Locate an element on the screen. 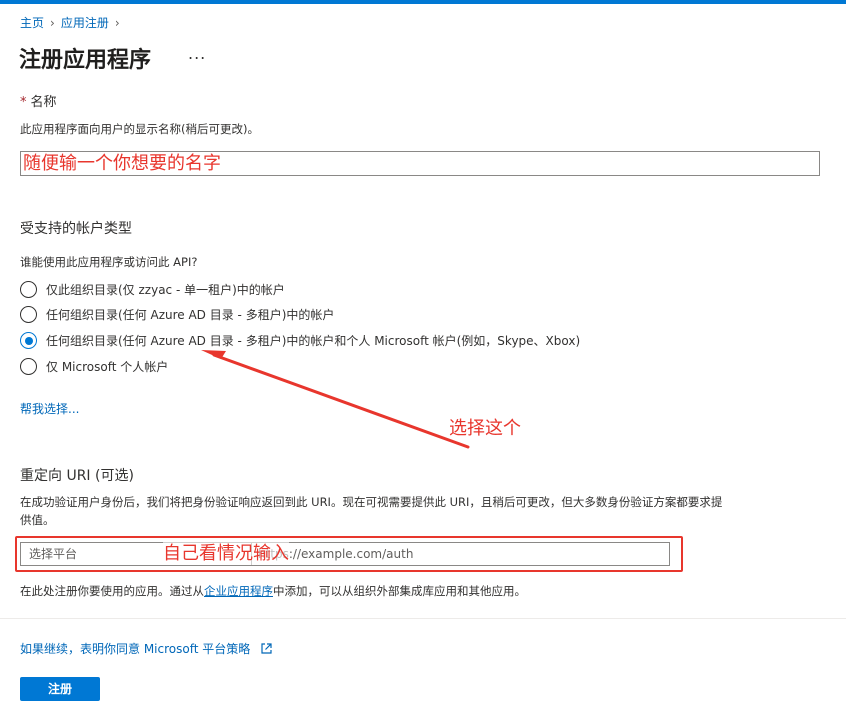  redirect-description-line2: 供值。 is located at coordinates (37, 520).